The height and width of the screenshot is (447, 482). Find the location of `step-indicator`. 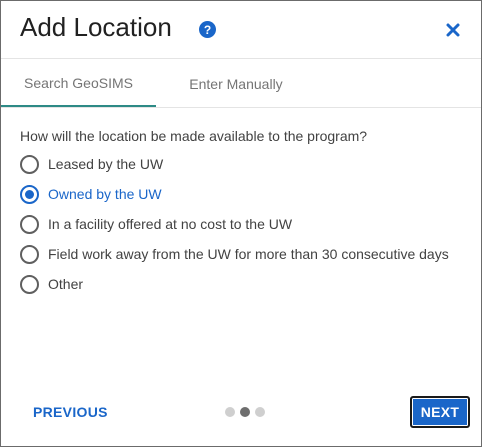

step-indicator is located at coordinates (245, 412).